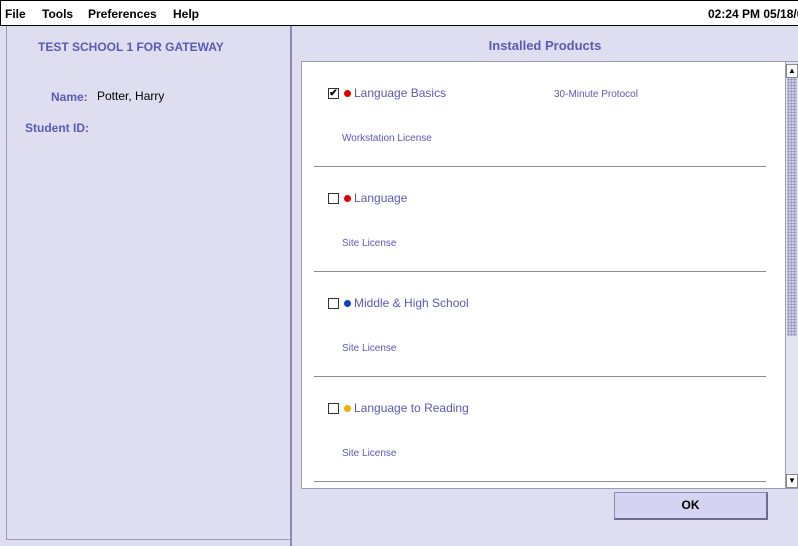 This screenshot has height=546, width=798. Describe the element at coordinates (387, 138) in the screenshot. I see `product-license: Workstation License` at that location.